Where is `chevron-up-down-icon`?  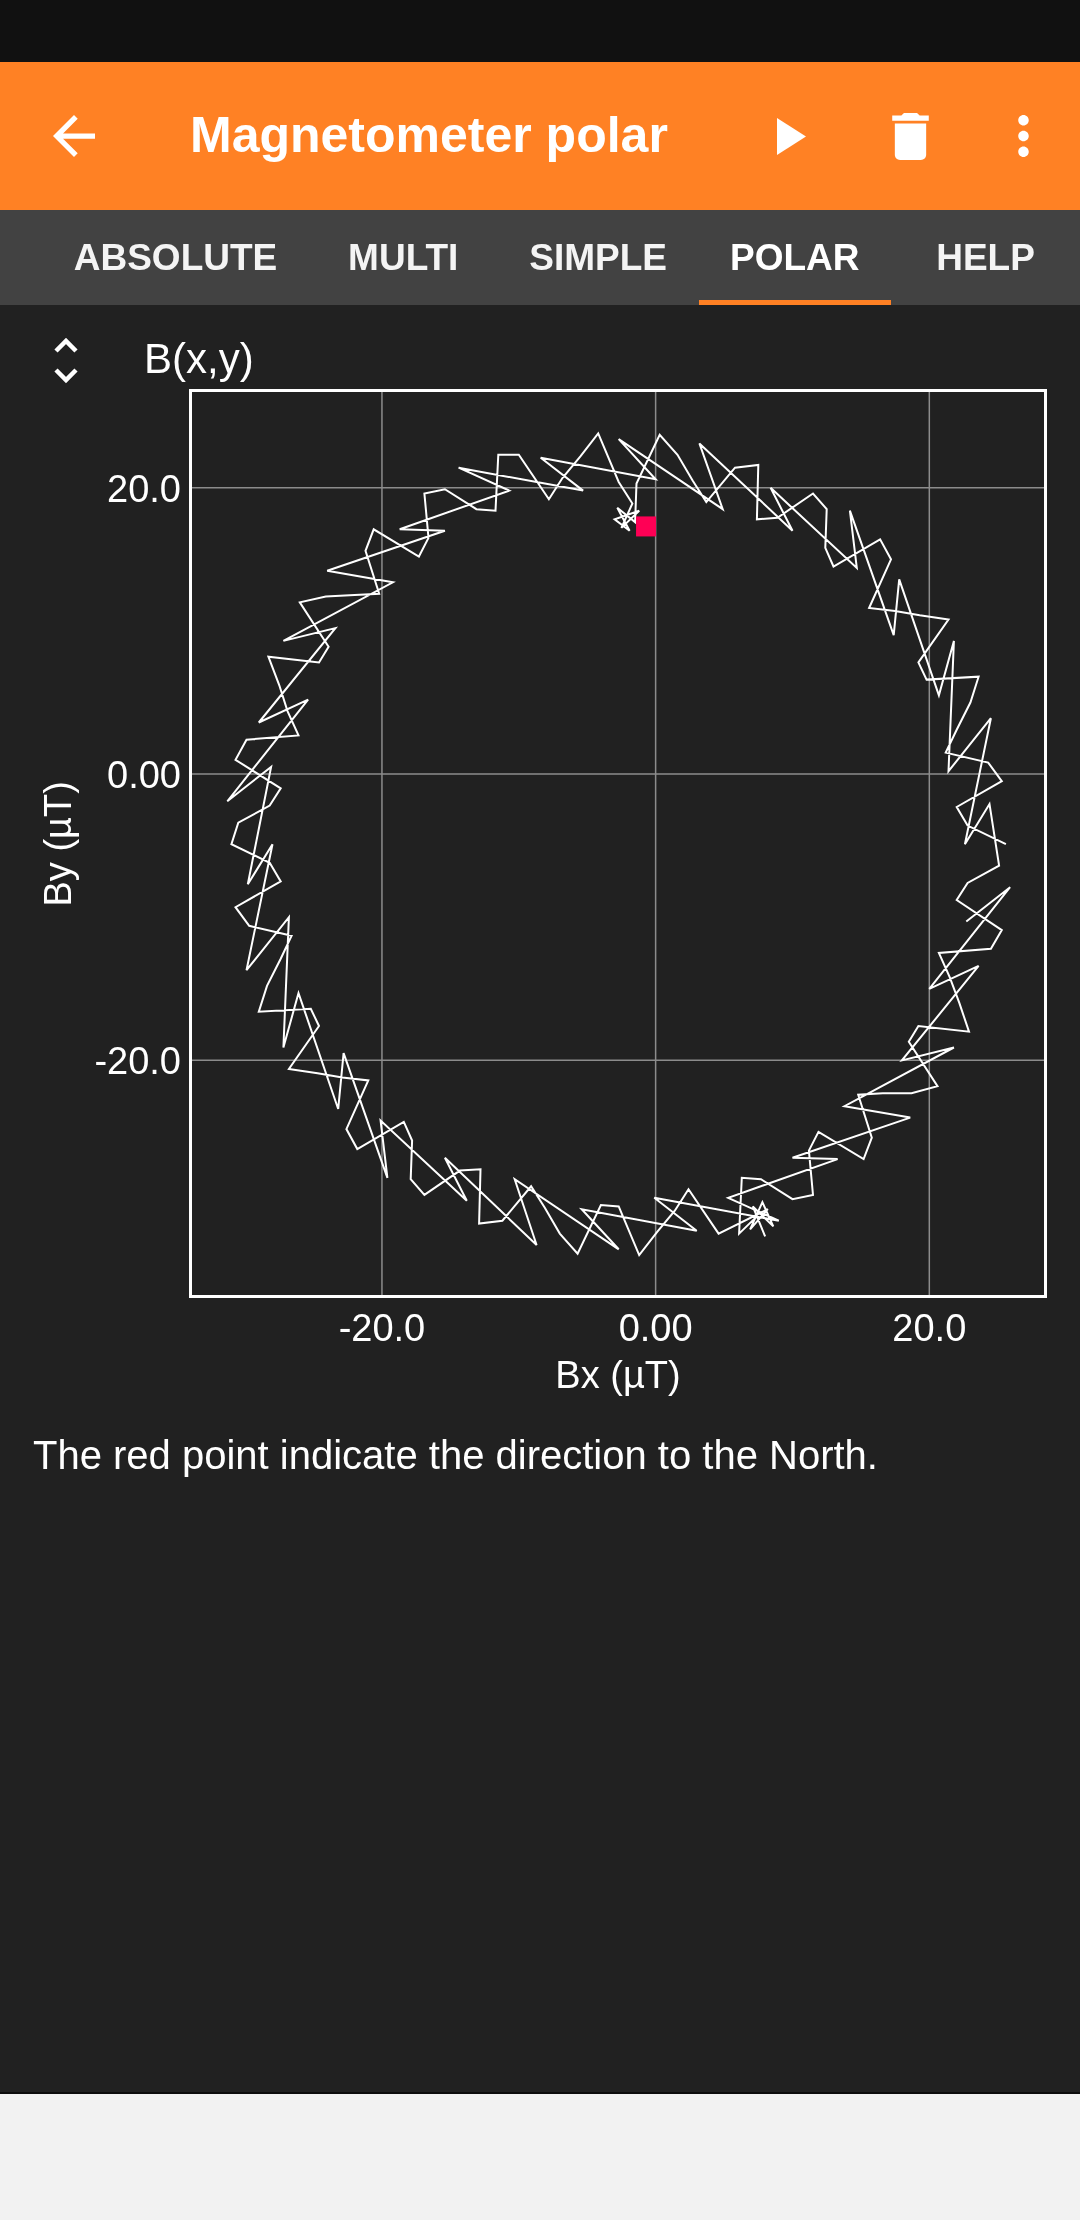
chevron-up-down-icon is located at coordinates (66, 360).